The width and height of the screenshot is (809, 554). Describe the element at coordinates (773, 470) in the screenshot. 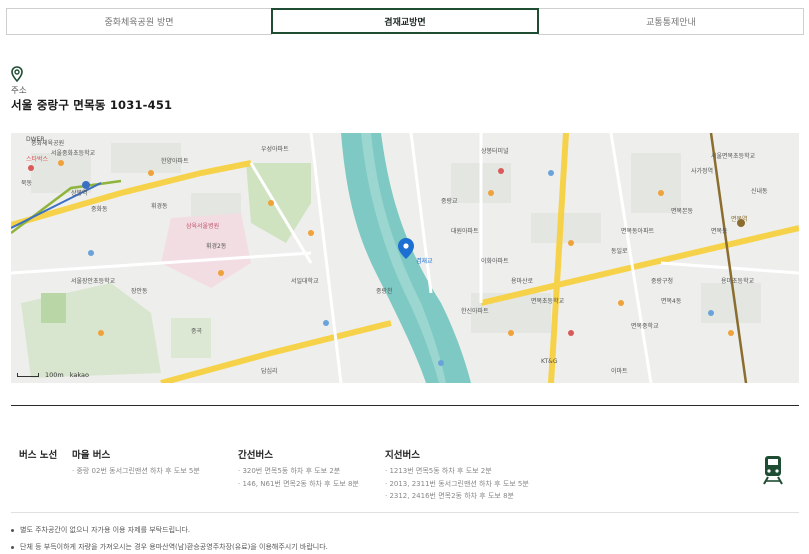

I see `train-icon` at that location.